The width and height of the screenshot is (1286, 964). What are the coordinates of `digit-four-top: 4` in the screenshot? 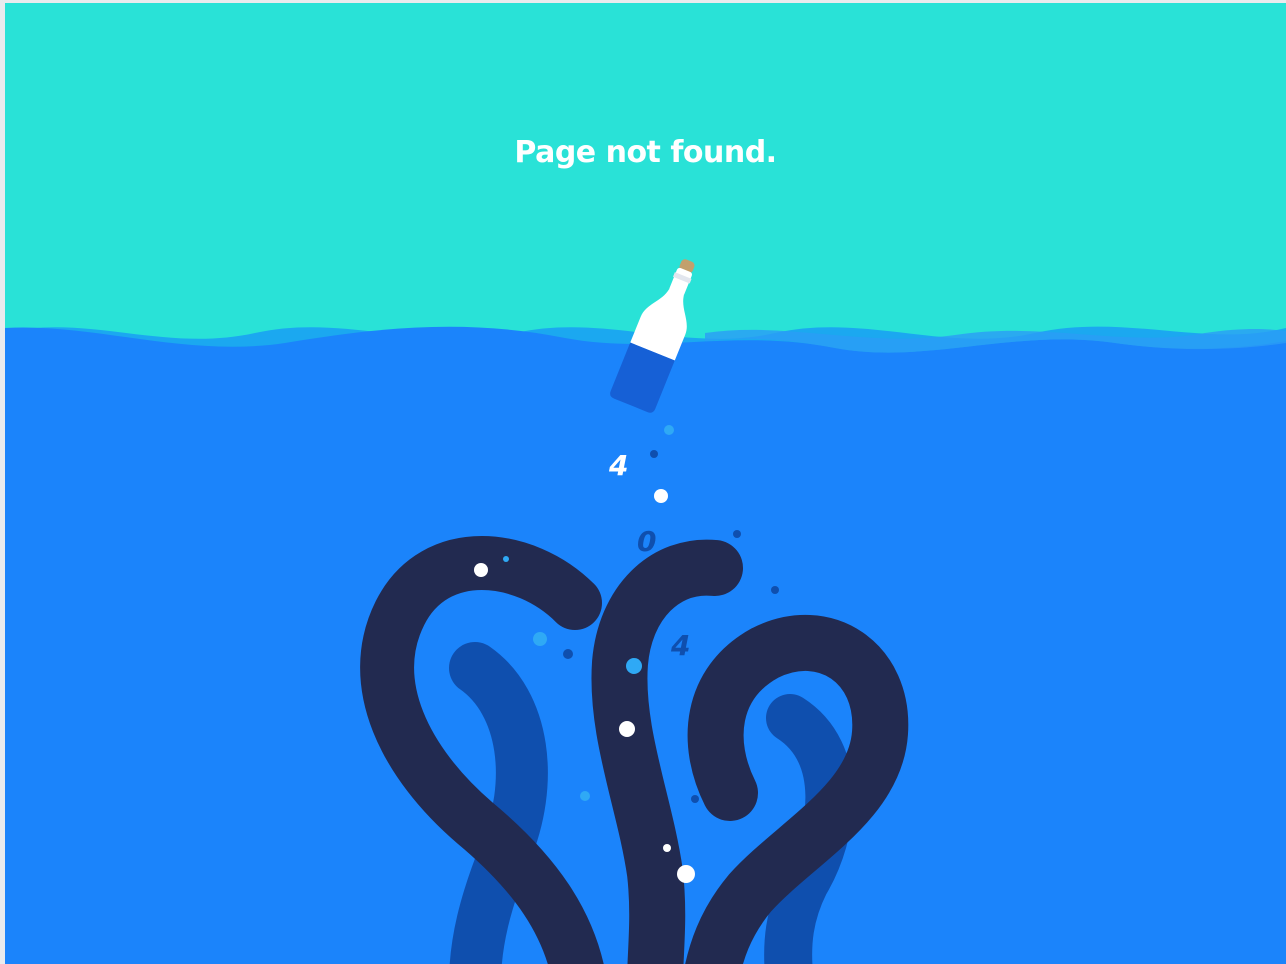 It's located at (618, 465).